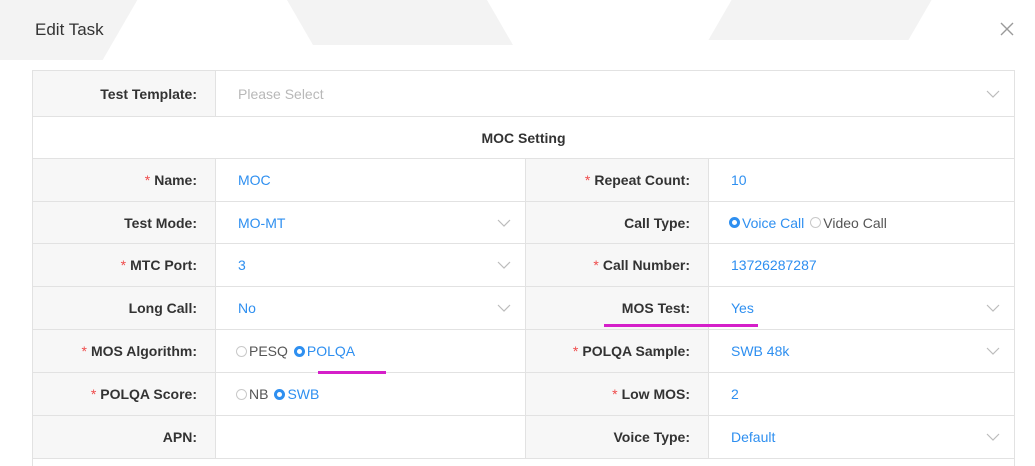 The width and height of the screenshot is (1035, 466). Describe the element at coordinates (262, 351) in the screenshot. I see `mos-algorithm-pesq-radio: PESQ` at that location.